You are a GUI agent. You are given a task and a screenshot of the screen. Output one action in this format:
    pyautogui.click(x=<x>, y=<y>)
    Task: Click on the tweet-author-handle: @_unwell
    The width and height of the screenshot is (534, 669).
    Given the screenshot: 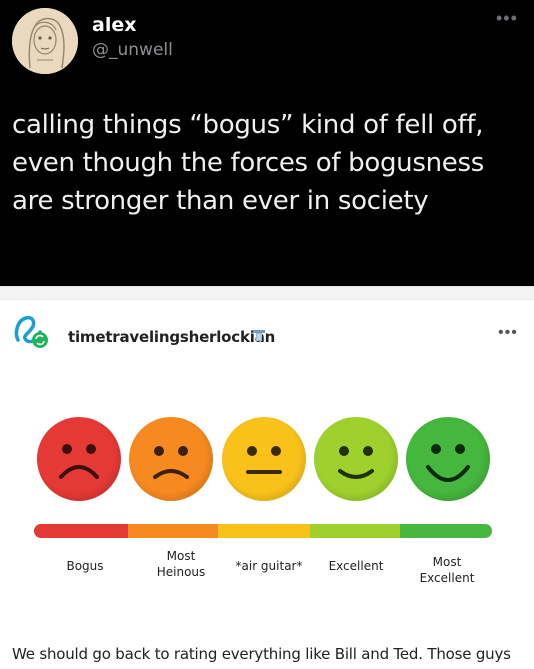 What is the action you would take?
    pyautogui.click(x=132, y=50)
    